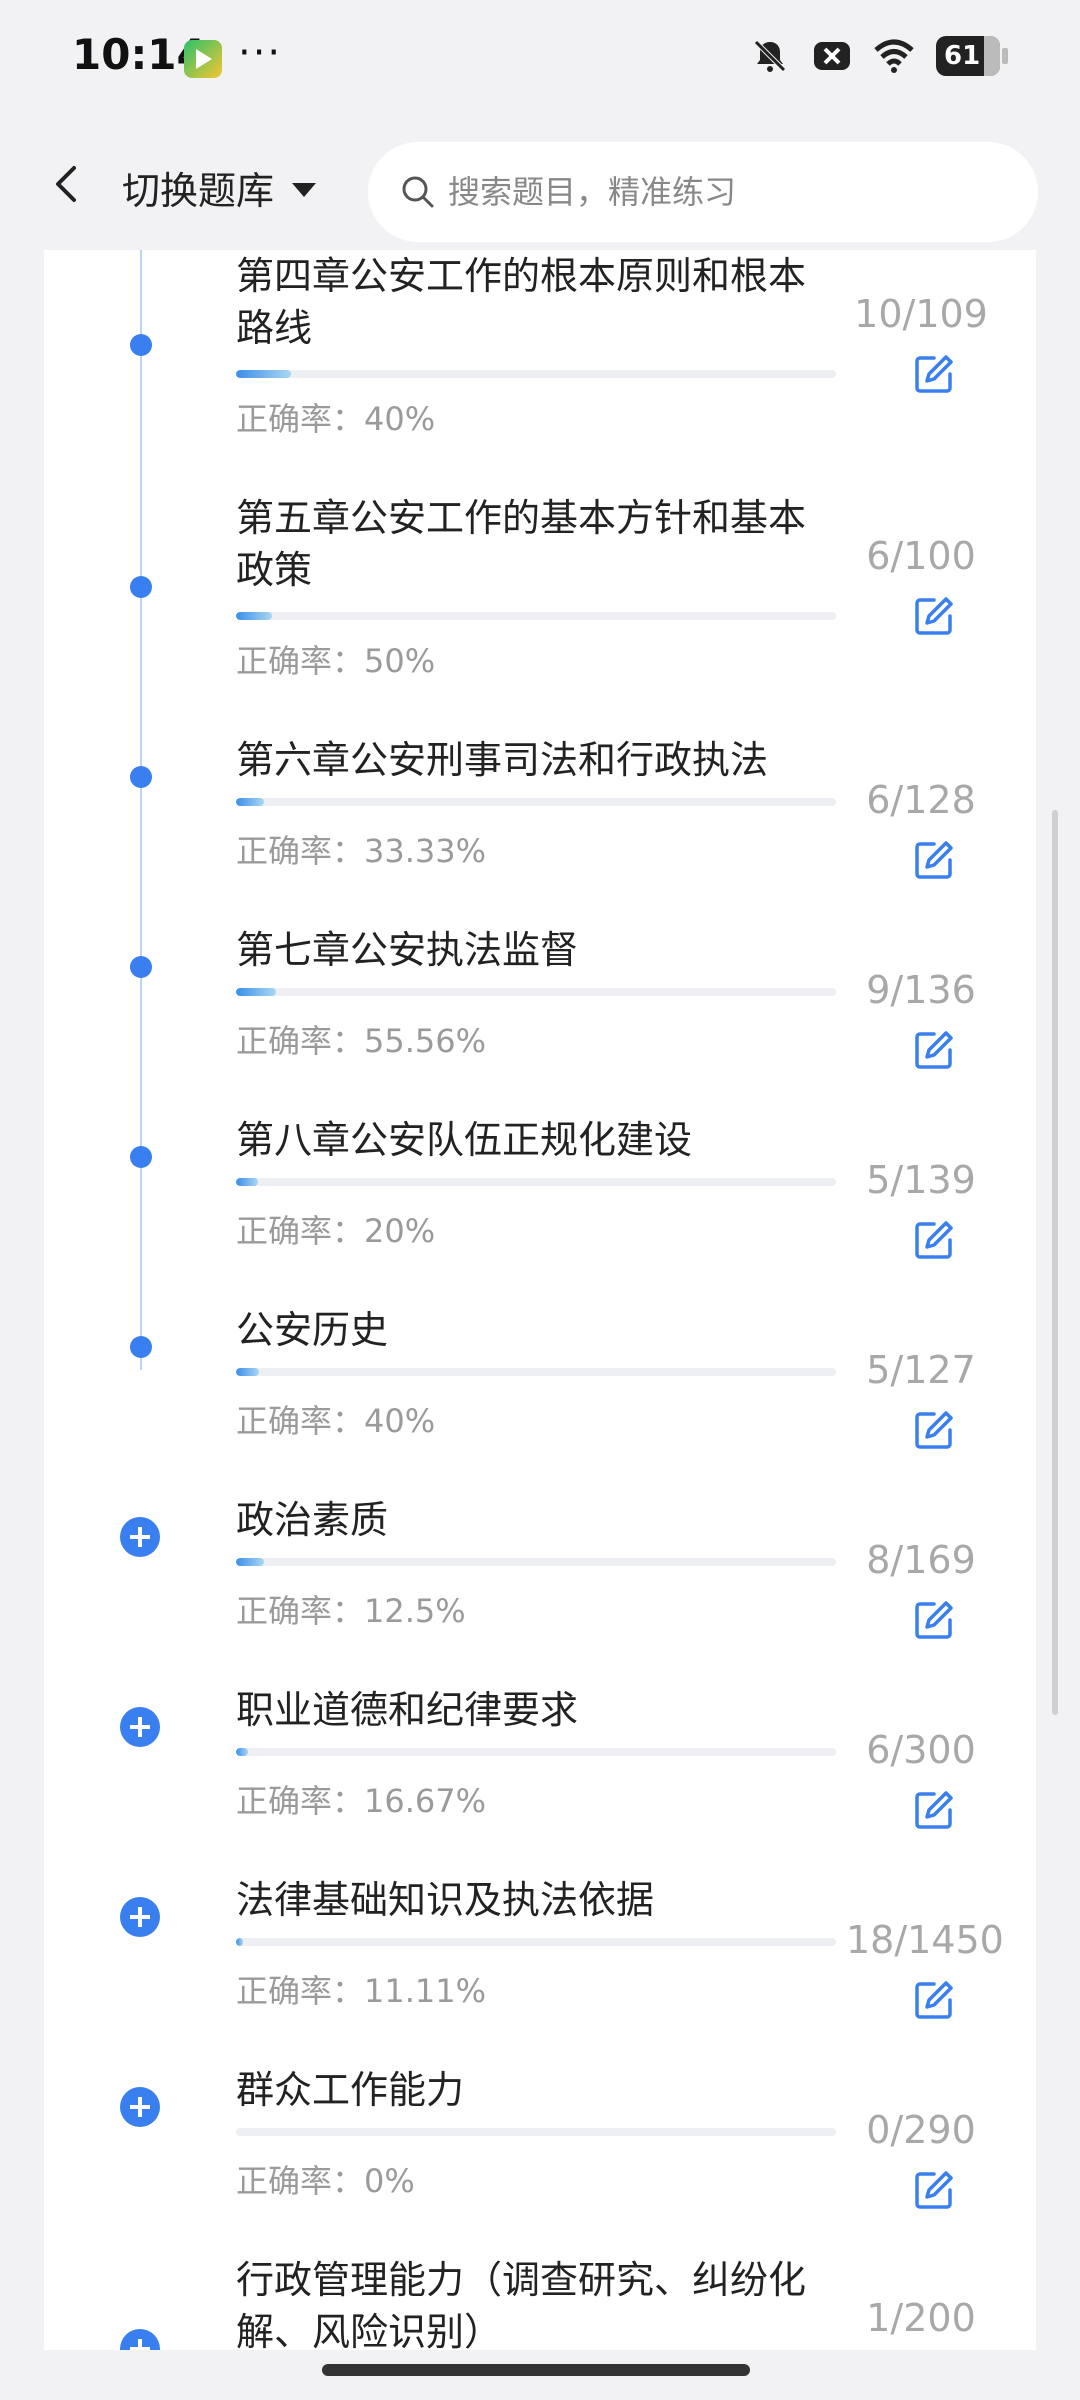 The height and width of the screenshot is (2400, 1080). I want to click on accuracy-text: 正确率：50%, so click(336, 661).